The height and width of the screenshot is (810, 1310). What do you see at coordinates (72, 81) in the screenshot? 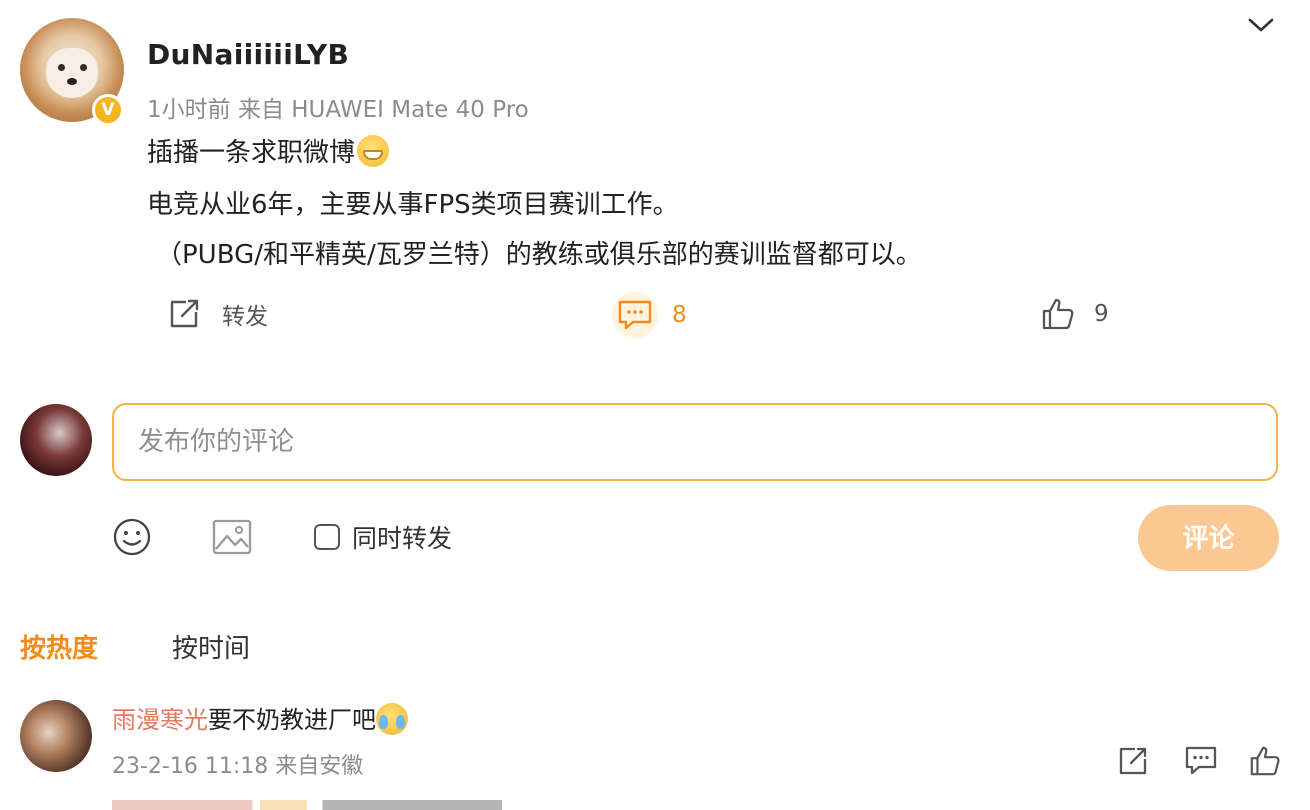
I see `avatar-nose` at bounding box center [72, 81].